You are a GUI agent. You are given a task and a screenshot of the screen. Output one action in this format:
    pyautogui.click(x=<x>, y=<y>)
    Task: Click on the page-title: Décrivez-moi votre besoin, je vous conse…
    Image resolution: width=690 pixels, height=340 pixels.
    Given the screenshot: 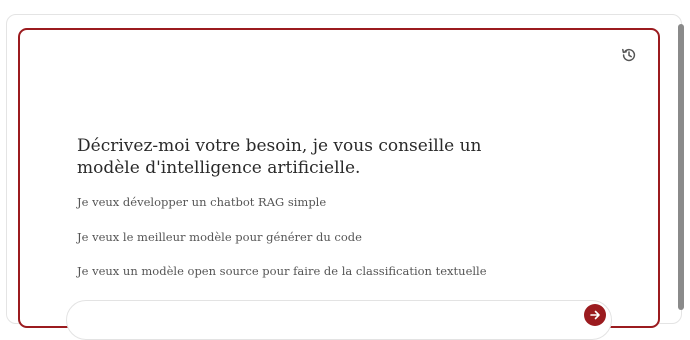 What is the action you would take?
    pyautogui.click(x=279, y=157)
    